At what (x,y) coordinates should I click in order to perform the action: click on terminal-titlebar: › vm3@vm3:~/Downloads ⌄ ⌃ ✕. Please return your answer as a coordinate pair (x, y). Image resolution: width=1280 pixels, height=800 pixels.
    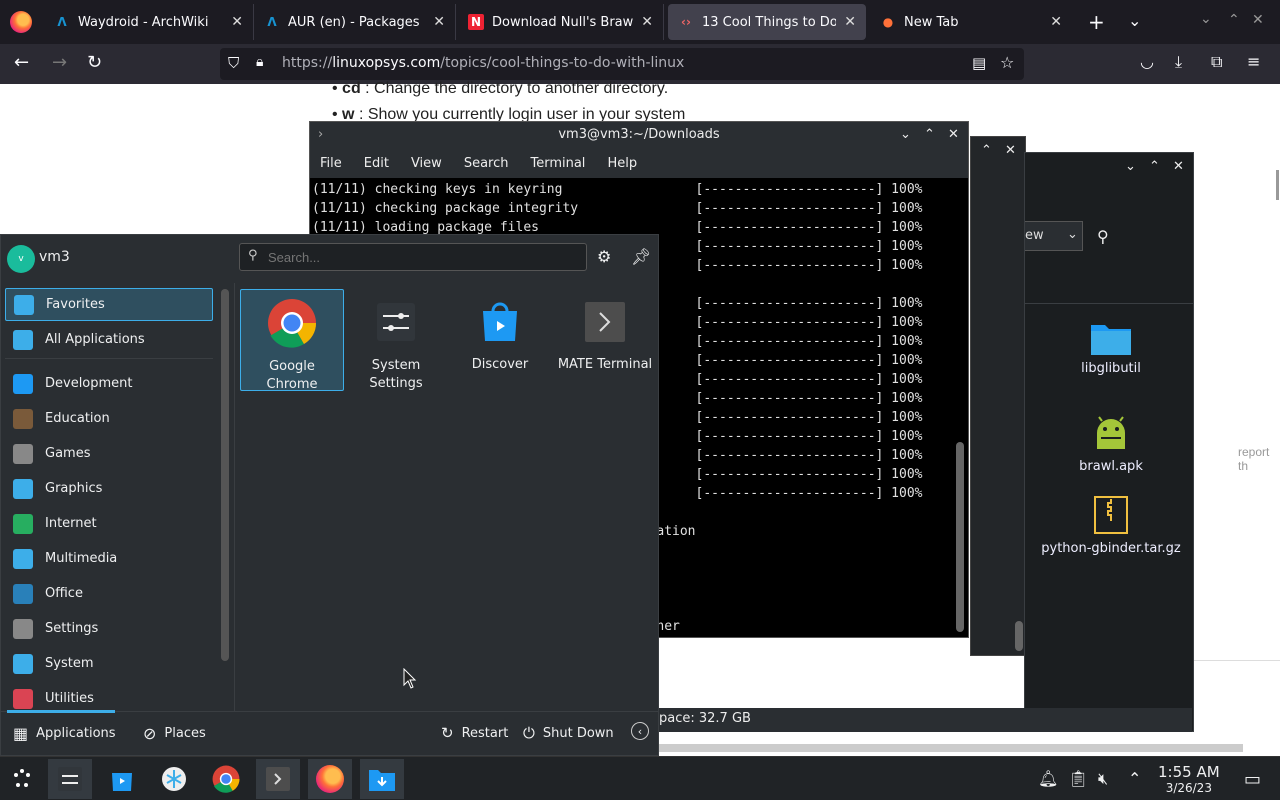
    Looking at the image, I should click on (639, 135).